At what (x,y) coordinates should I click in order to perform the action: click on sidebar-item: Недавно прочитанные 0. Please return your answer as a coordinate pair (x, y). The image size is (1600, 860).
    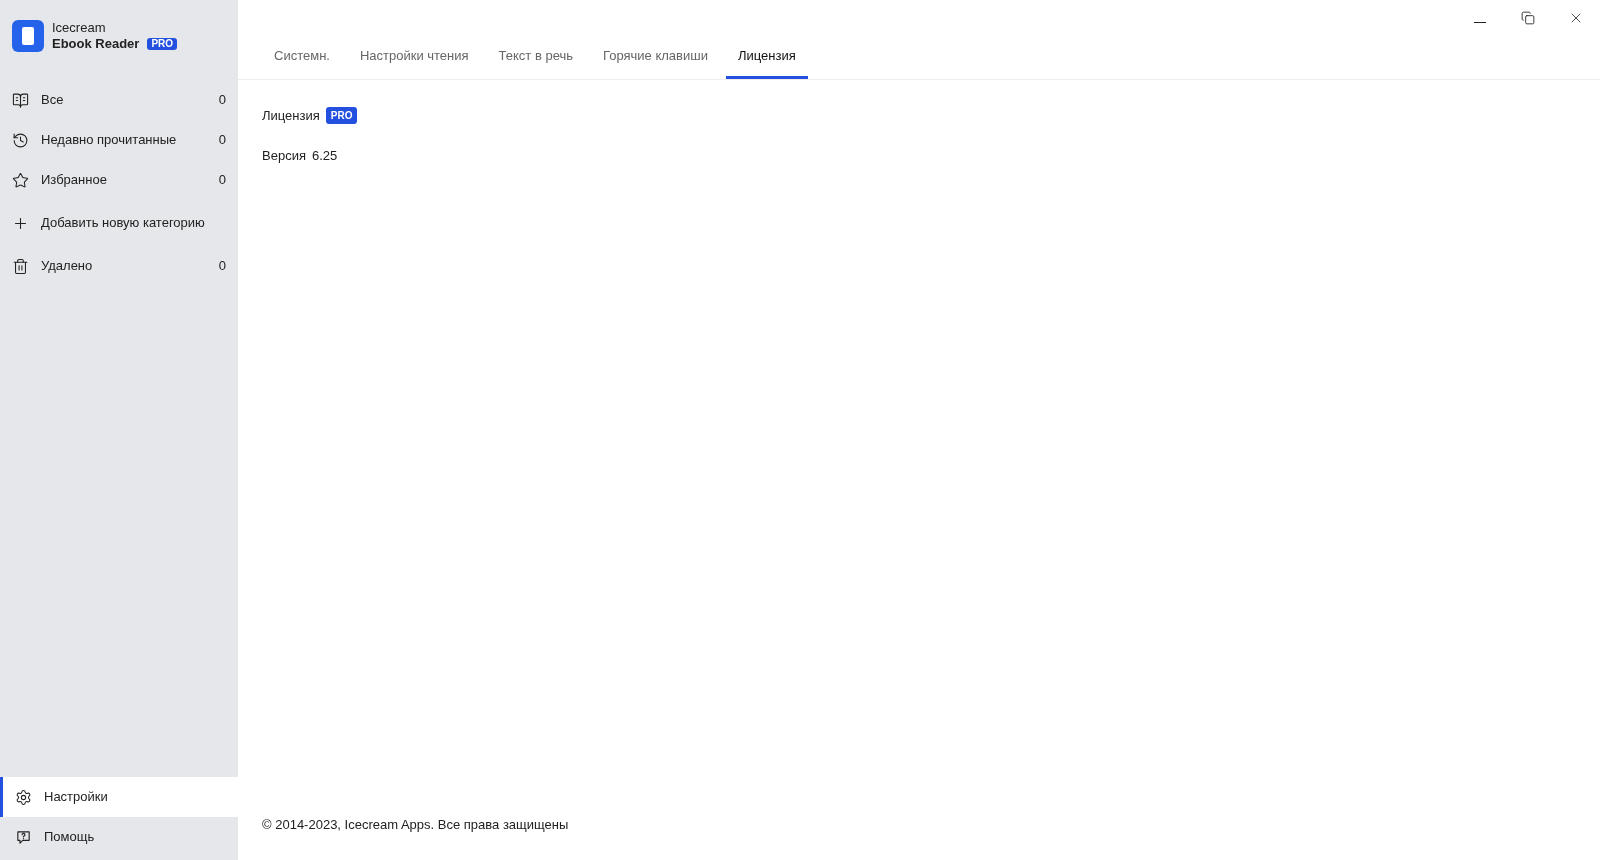
    Looking at the image, I should click on (119, 140).